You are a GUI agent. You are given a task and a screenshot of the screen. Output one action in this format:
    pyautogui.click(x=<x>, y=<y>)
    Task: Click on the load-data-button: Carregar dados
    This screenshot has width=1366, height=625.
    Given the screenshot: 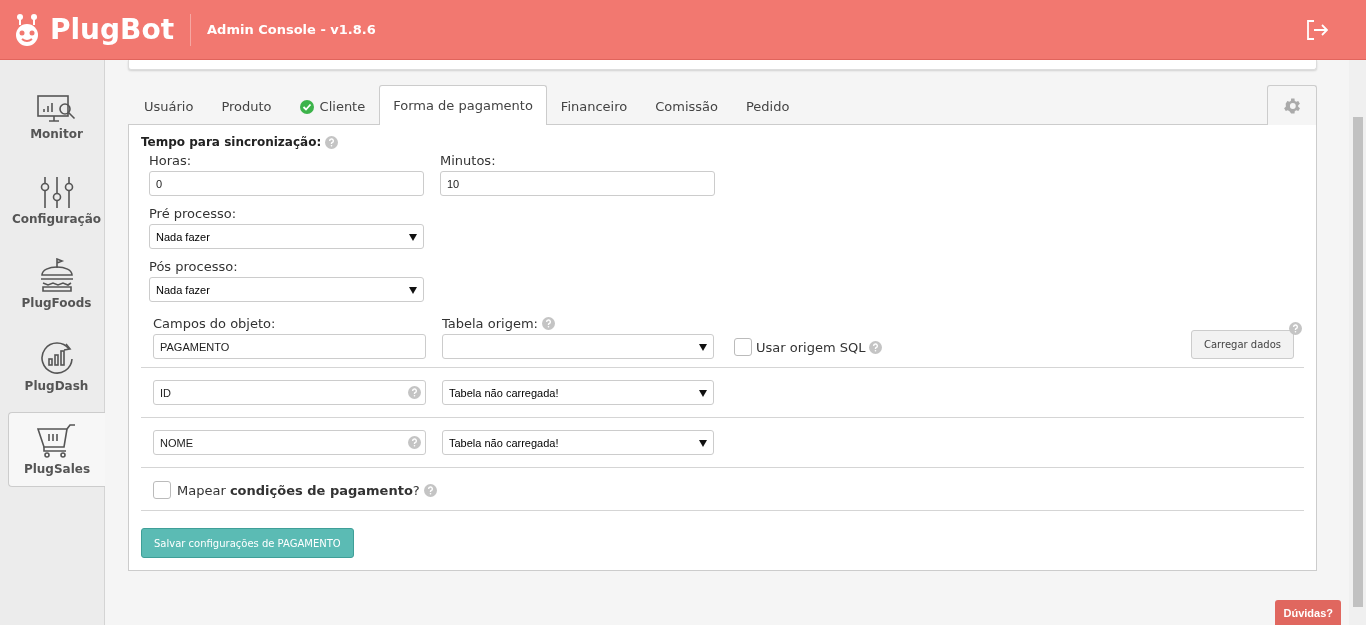 What is the action you would take?
    pyautogui.click(x=1242, y=344)
    